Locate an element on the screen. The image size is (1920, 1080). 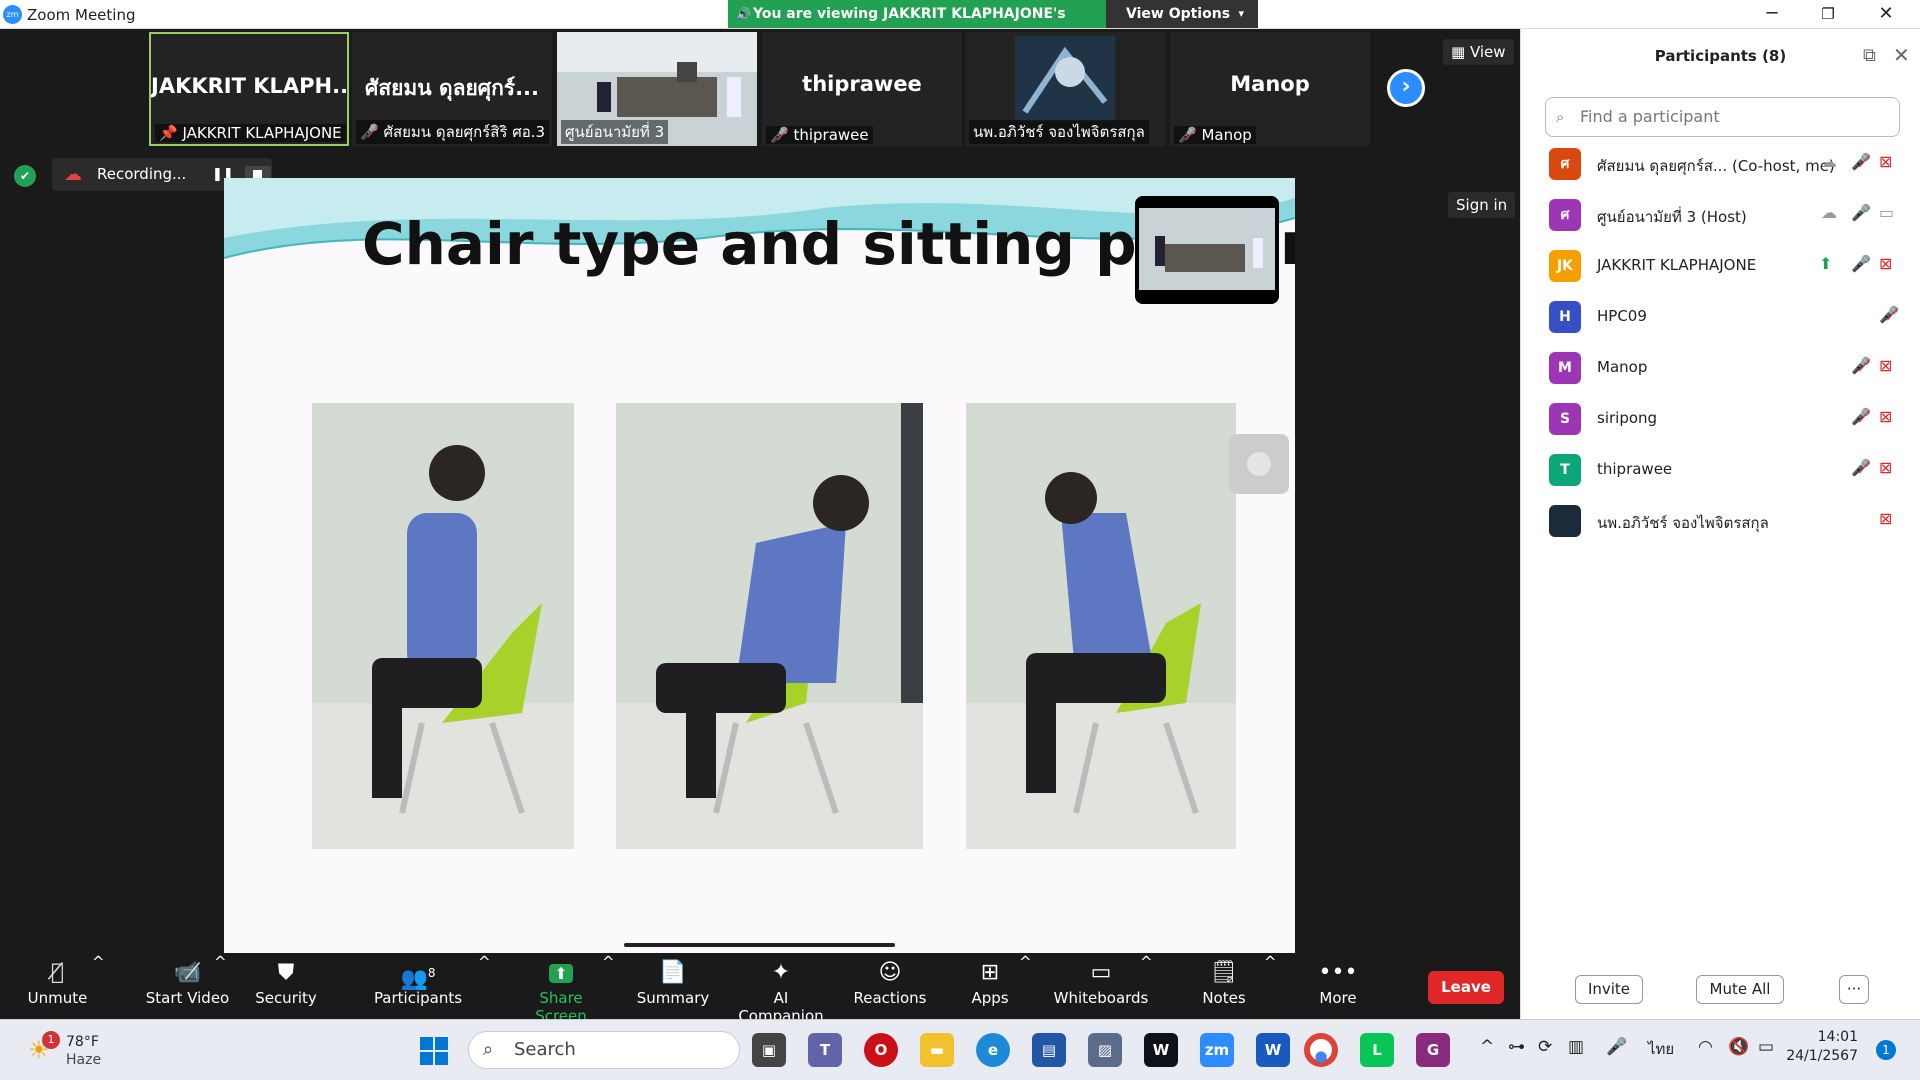
avatar: ศ is located at coordinates (1565, 164).